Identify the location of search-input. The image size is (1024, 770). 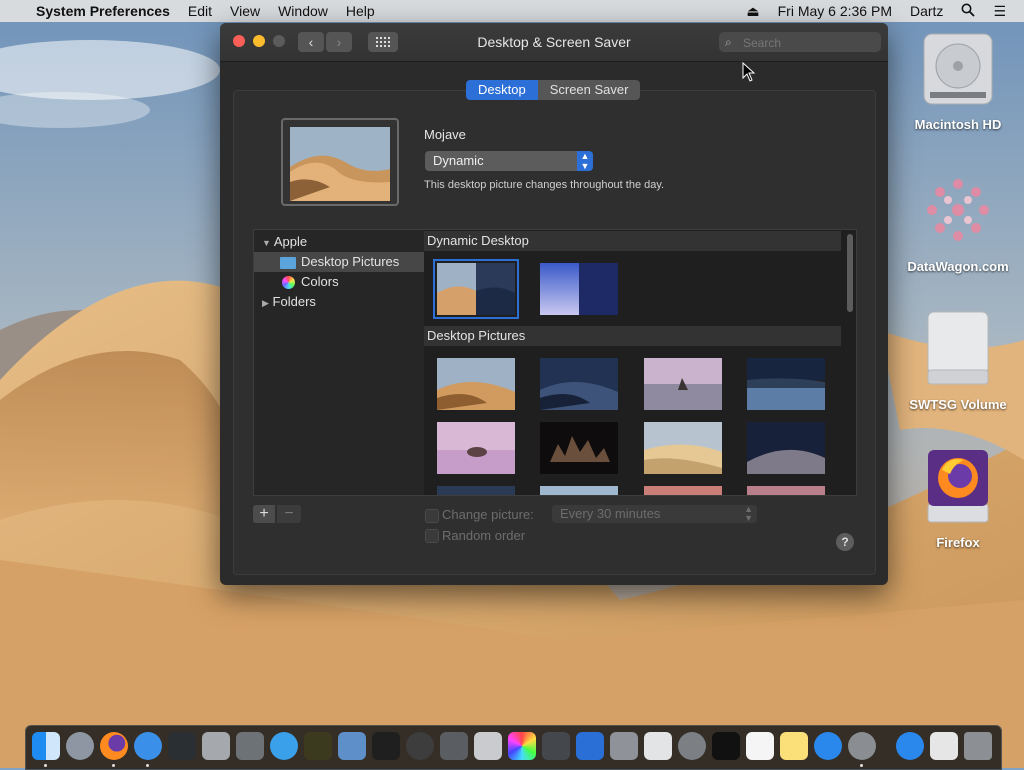
(808, 43).